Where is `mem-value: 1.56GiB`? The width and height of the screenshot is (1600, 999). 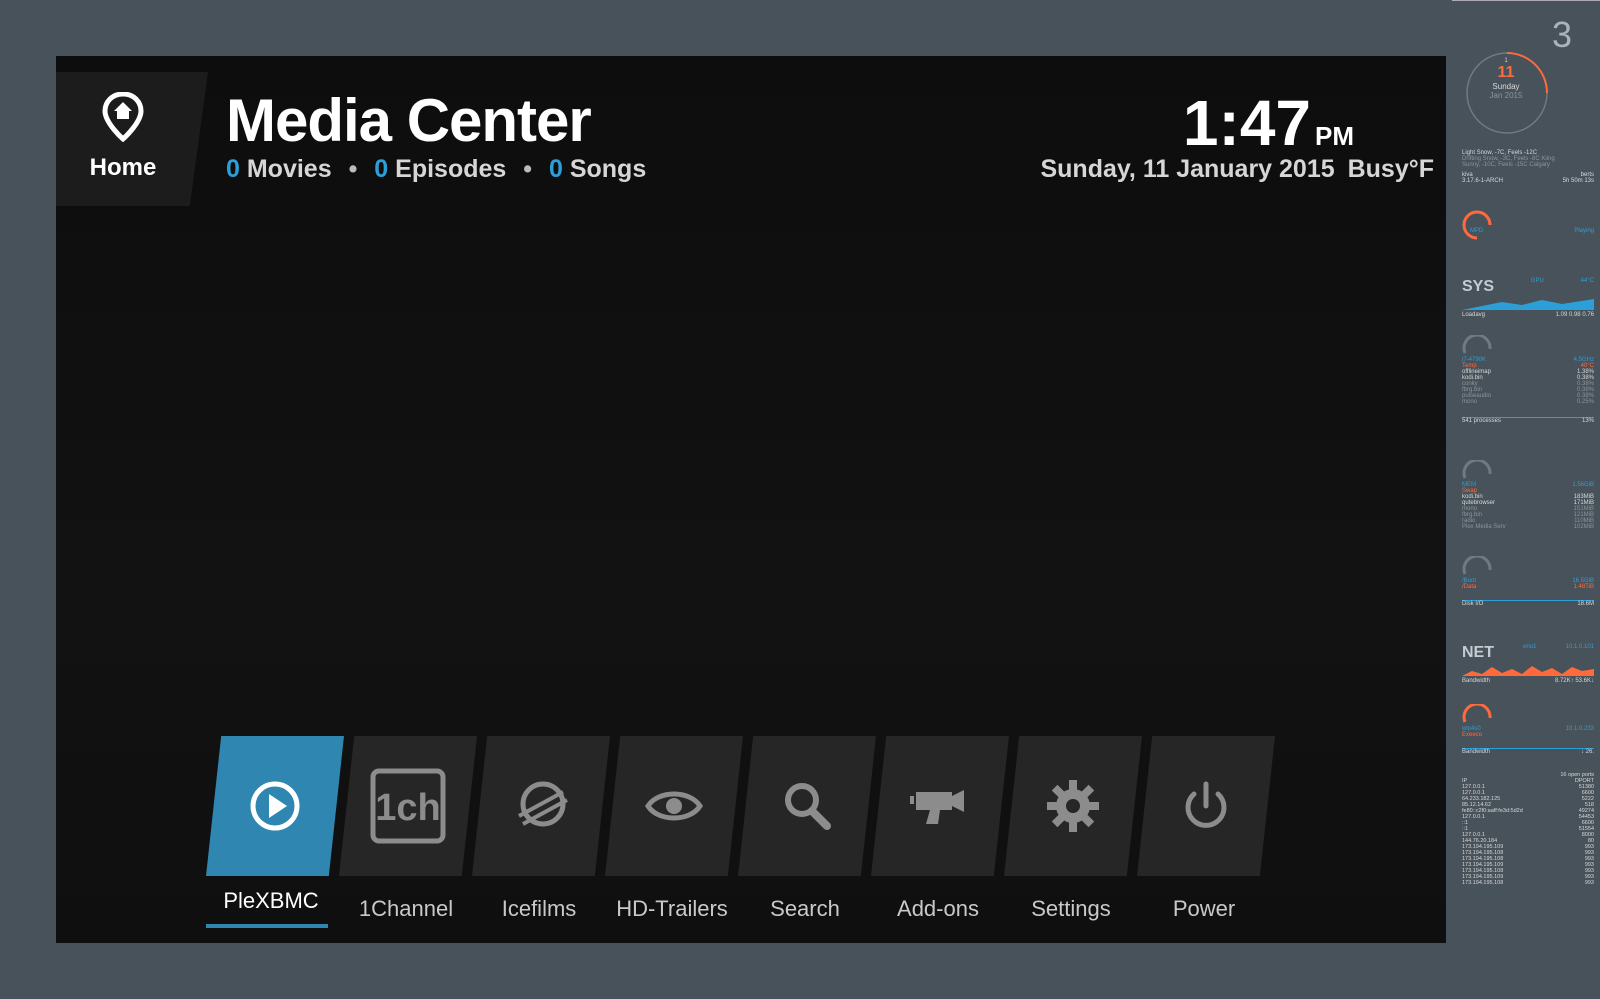
mem-value: 1.56GiB is located at coordinates (1583, 485).